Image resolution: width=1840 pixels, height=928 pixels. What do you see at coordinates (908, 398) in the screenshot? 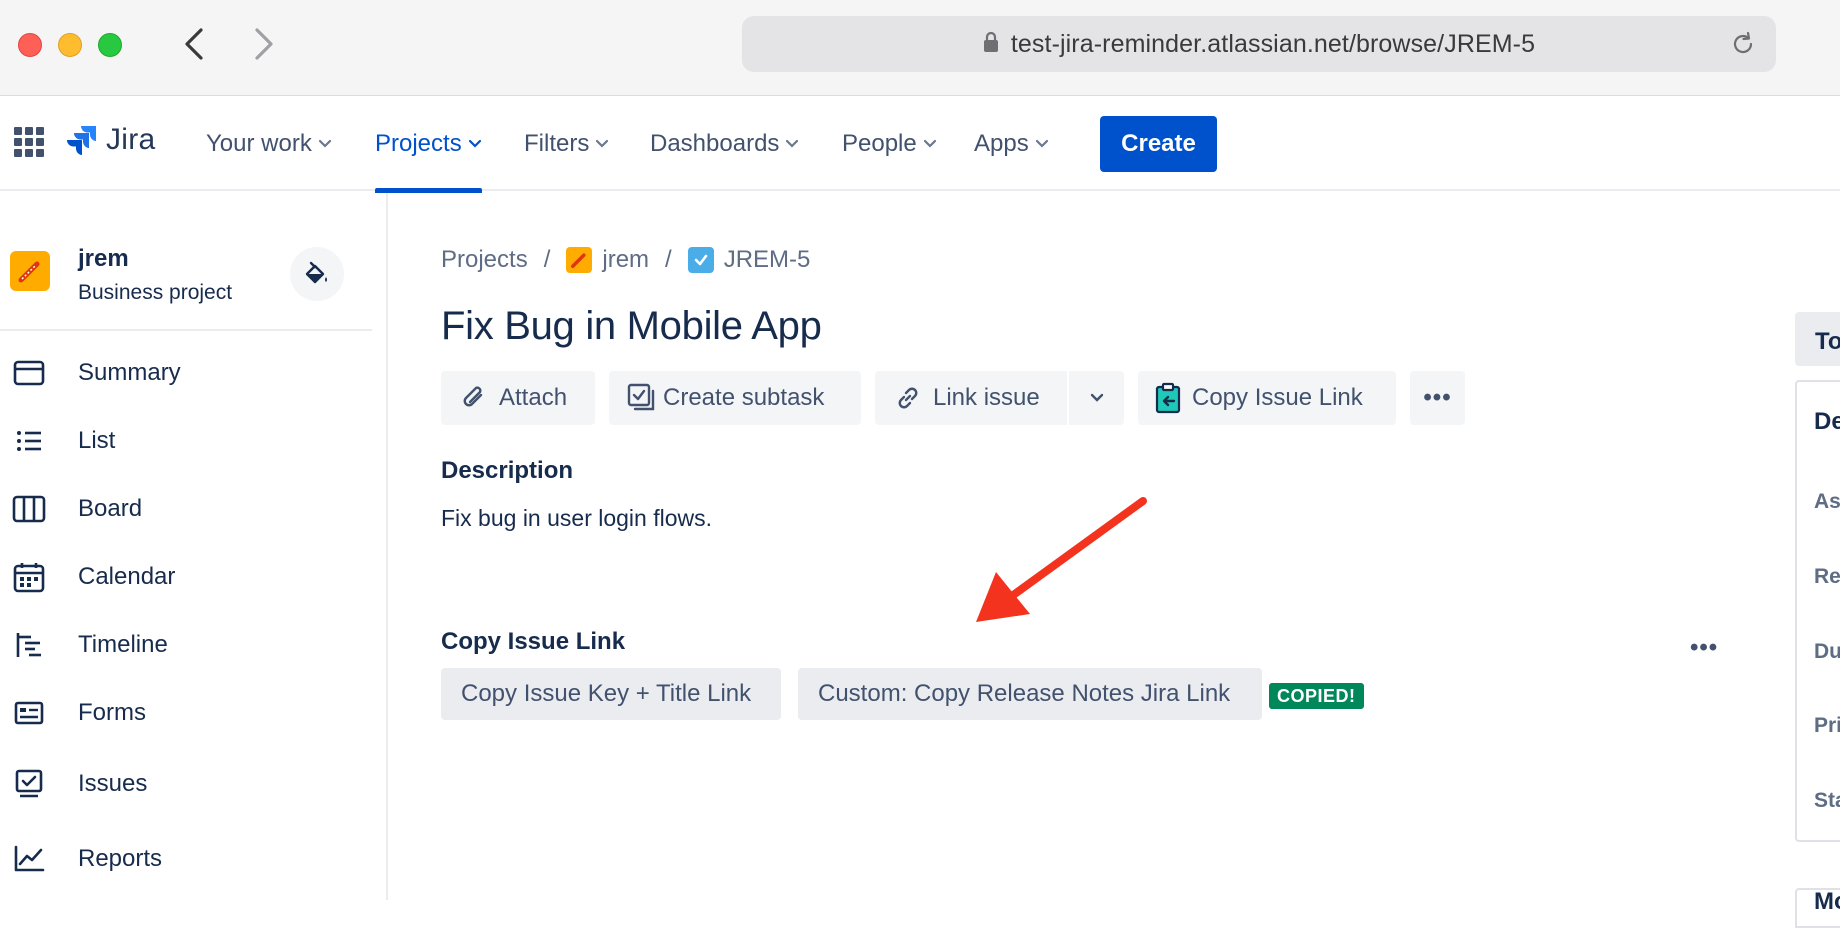
I see `link-icon` at bounding box center [908, 398].